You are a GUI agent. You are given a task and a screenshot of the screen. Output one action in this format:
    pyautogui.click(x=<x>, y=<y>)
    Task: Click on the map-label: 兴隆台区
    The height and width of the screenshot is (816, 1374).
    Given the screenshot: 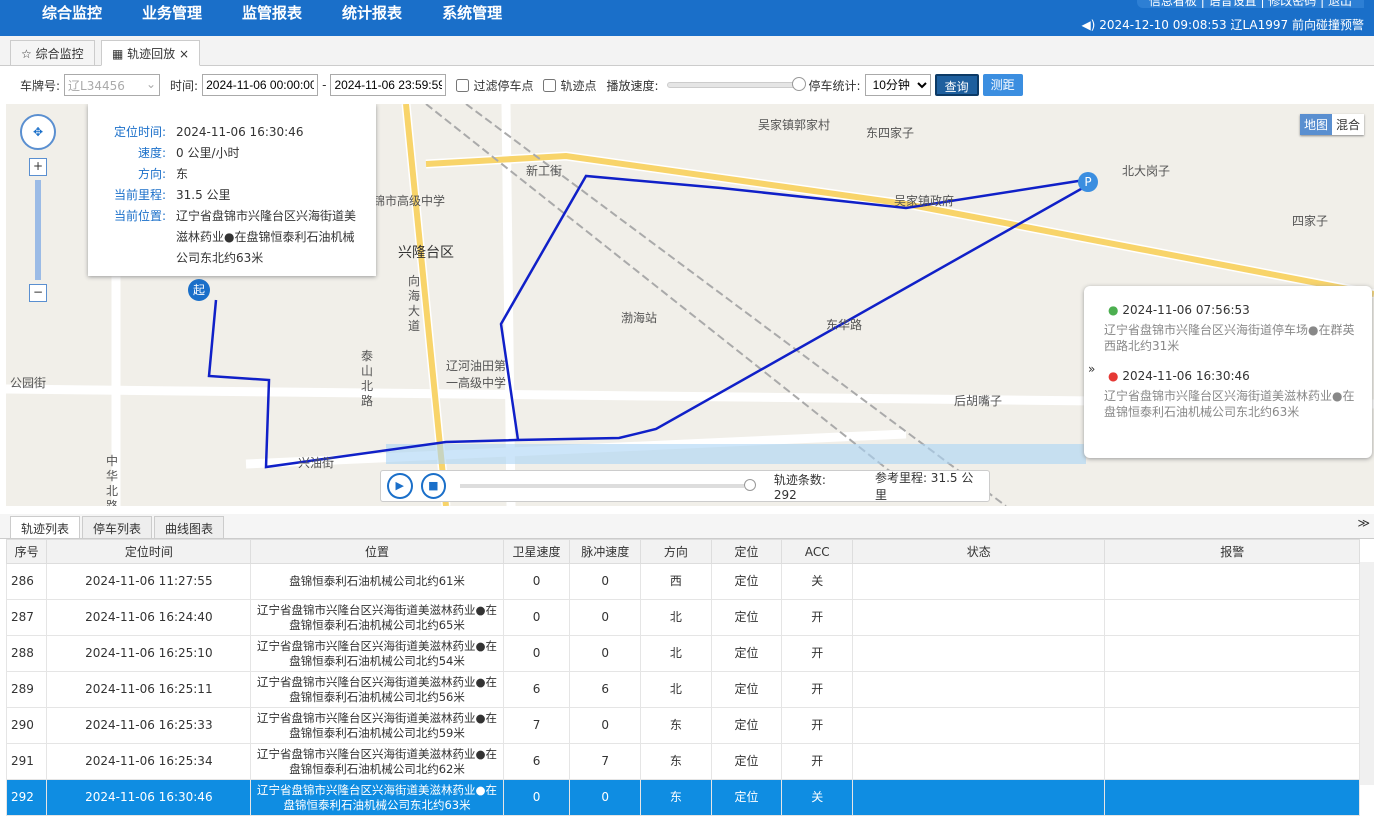 What is the action you would take?
    pyautogui.click(x=426, y=253)
    